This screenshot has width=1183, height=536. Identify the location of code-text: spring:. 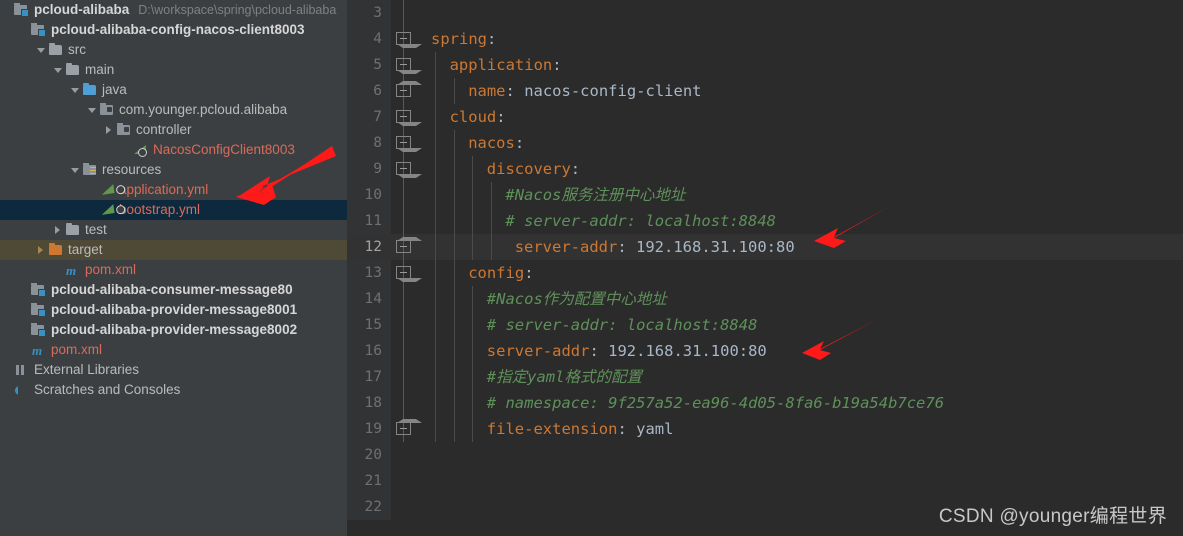
(800, 39).